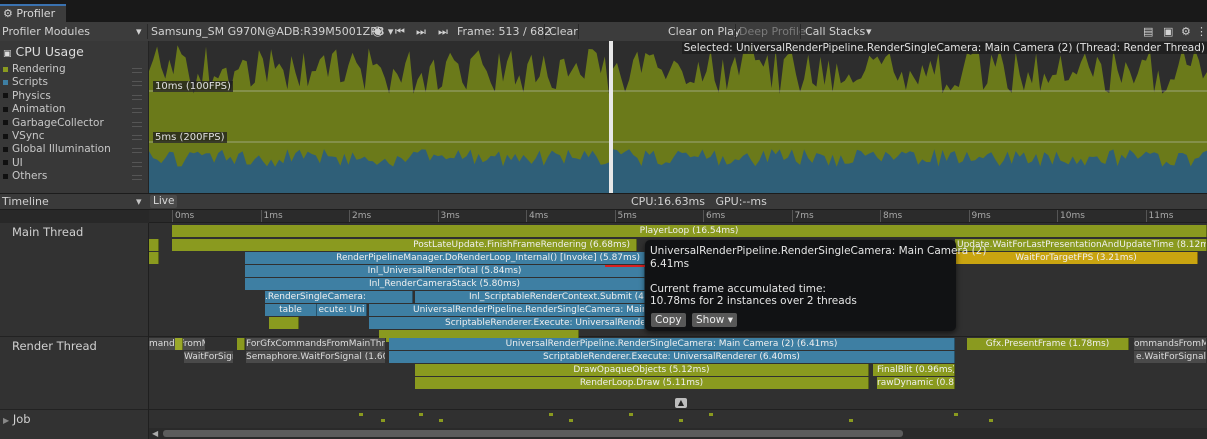 The width and height of the screenshot is (1207, 439). What do you see at coordinates (34, 69) in the screenshot?
I see `legend-item: Rendering` at bounding box center [34, 69].